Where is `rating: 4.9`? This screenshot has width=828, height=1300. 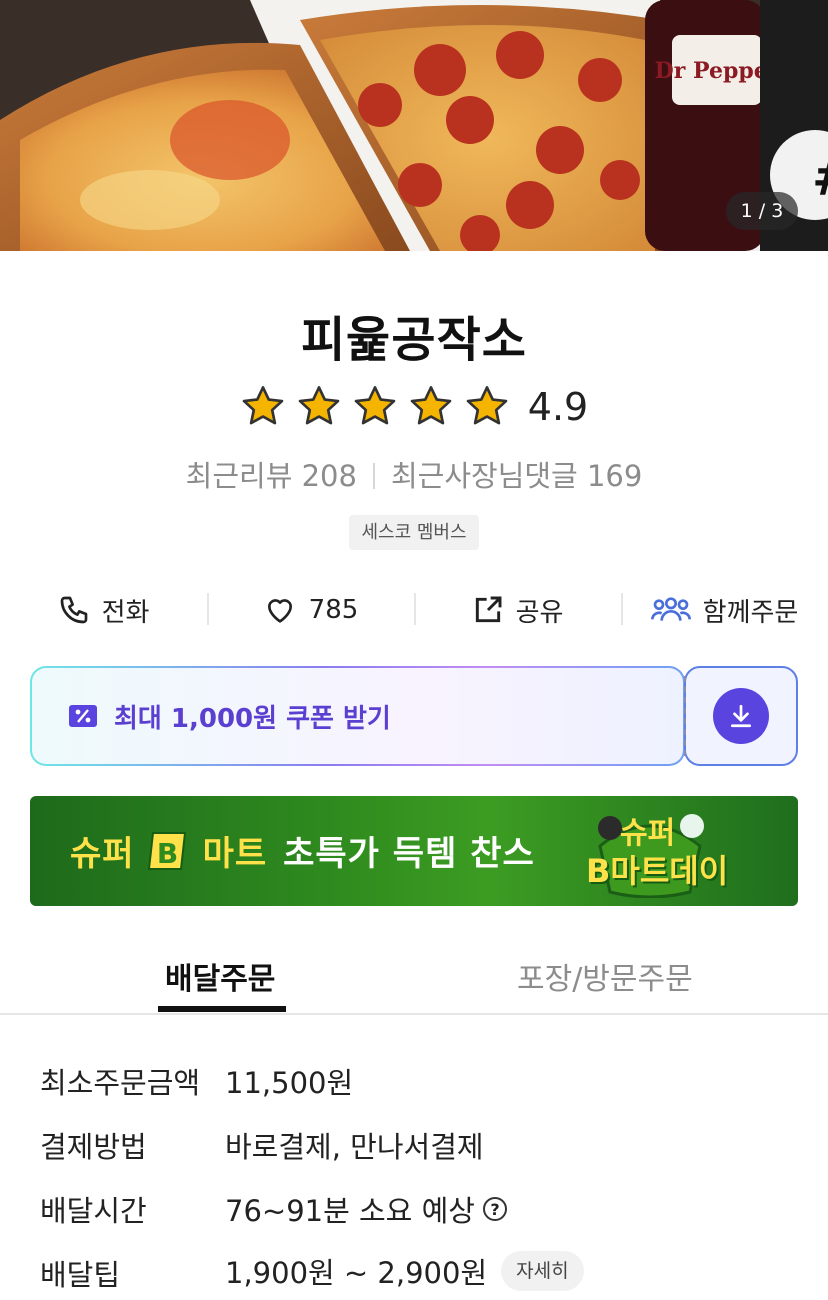 rating: 4.9 is located at coordinates (414, 407).